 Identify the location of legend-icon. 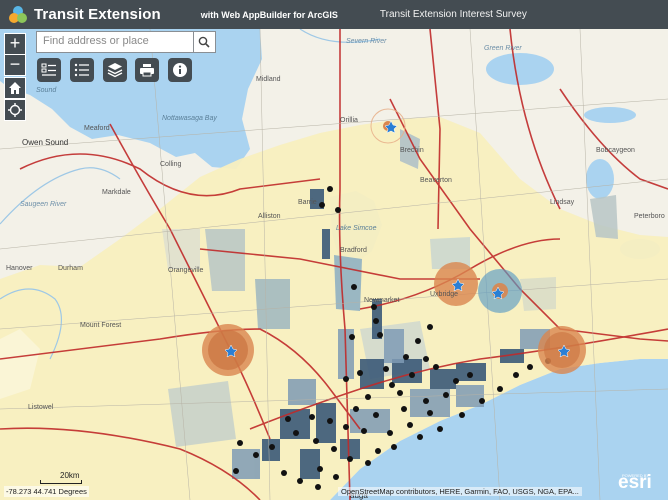
(48, 69).